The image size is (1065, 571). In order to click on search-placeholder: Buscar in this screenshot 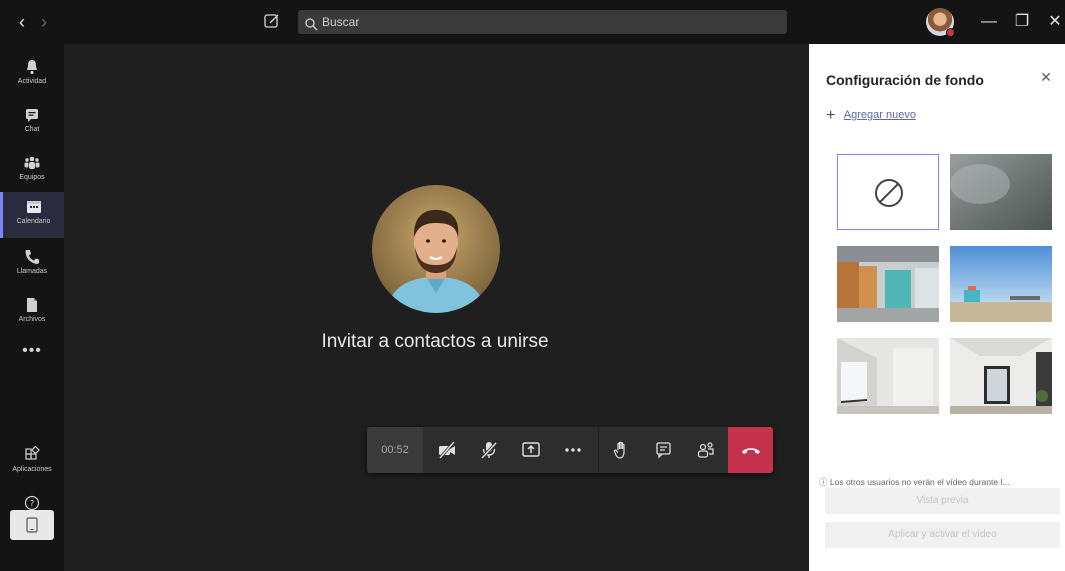, I will do `click(341, 22)`.